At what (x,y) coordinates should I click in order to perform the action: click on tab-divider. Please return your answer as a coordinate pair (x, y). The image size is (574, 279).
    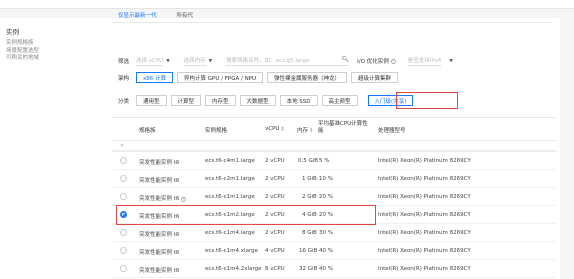
    Looking at the image, I should click on (332, 22).